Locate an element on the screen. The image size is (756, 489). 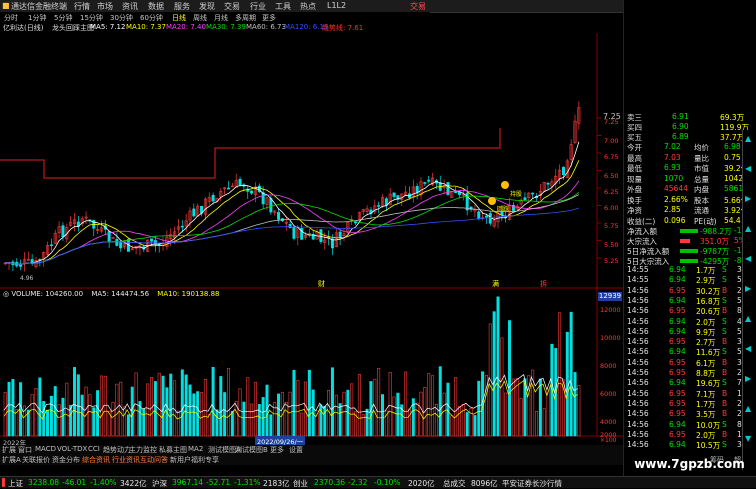
indicator-tab: 更多 is located at coordinates (277, 450).